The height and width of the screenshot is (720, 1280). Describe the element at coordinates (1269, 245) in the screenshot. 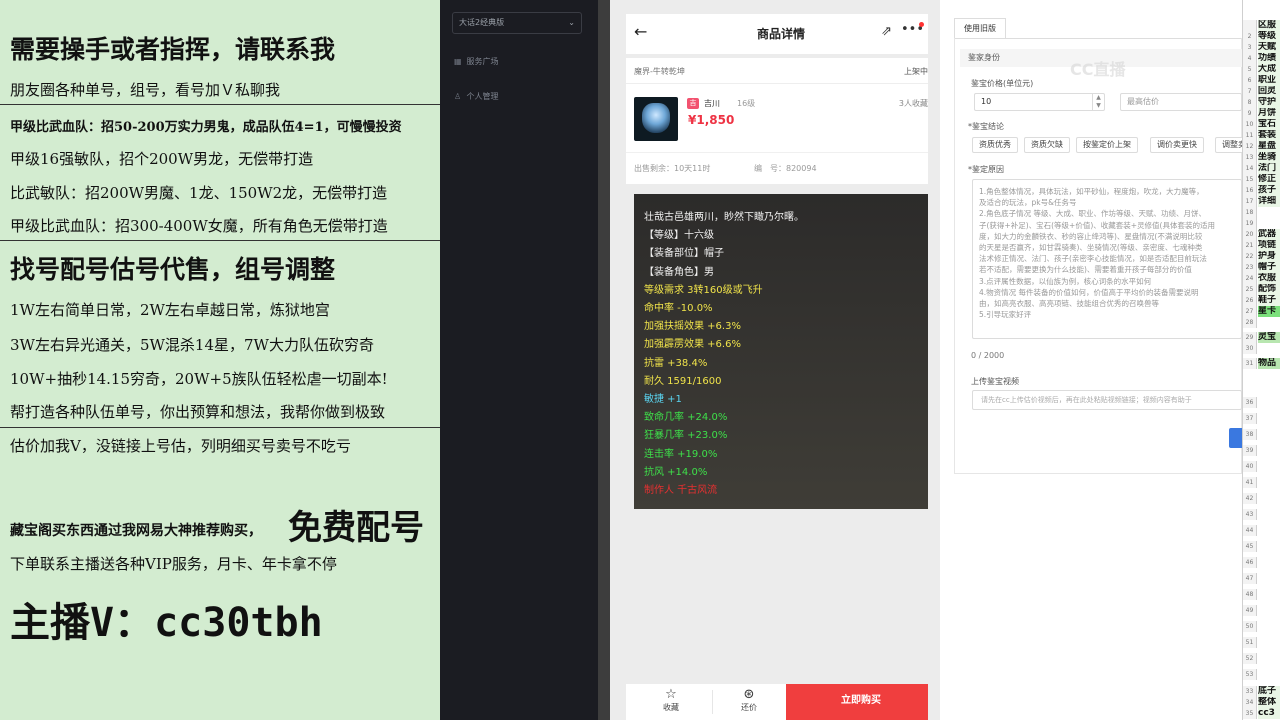

I see `sheet-cell: 项链` at that location.